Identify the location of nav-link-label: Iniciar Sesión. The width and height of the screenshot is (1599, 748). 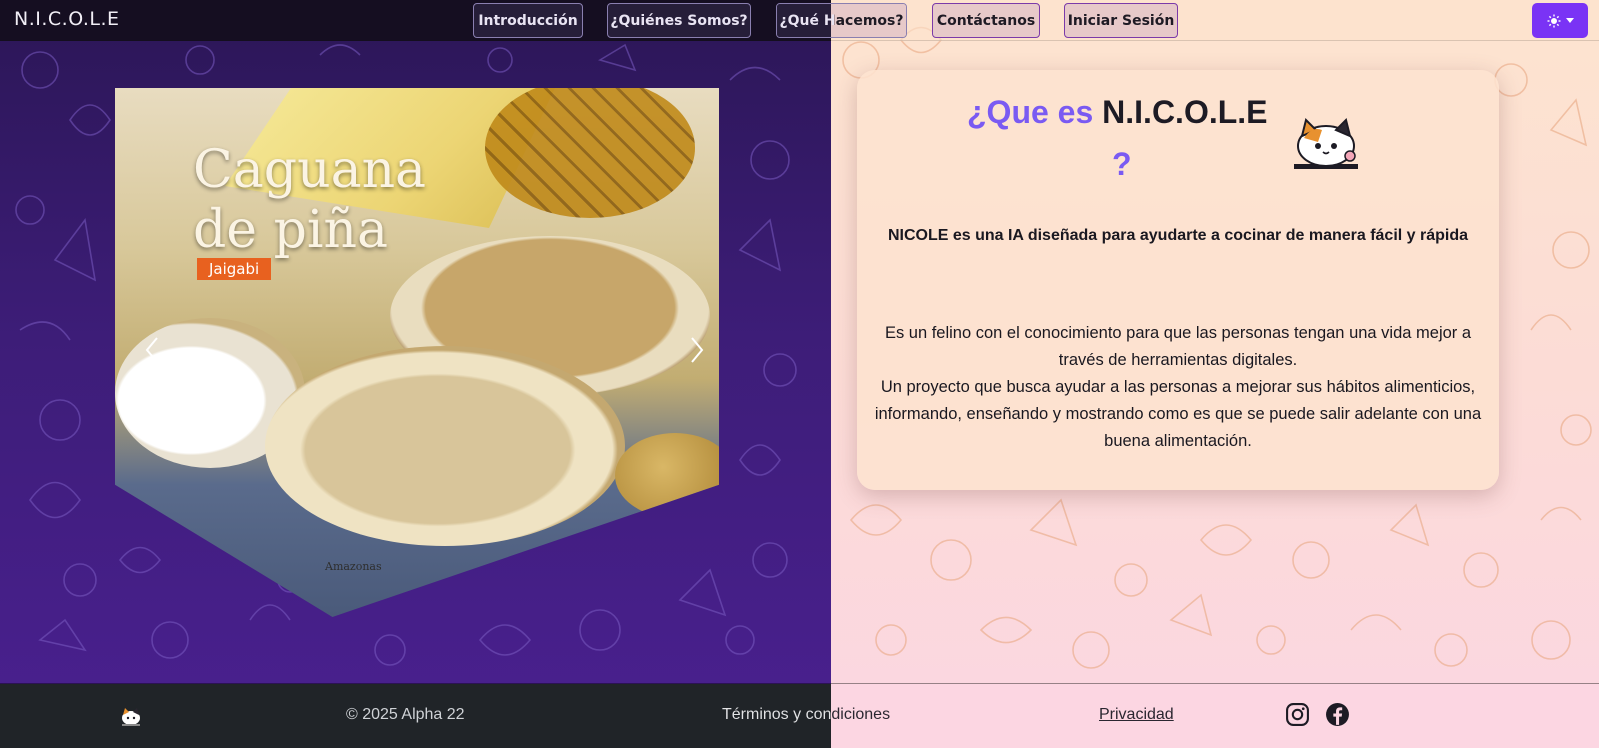
(1121, 20).